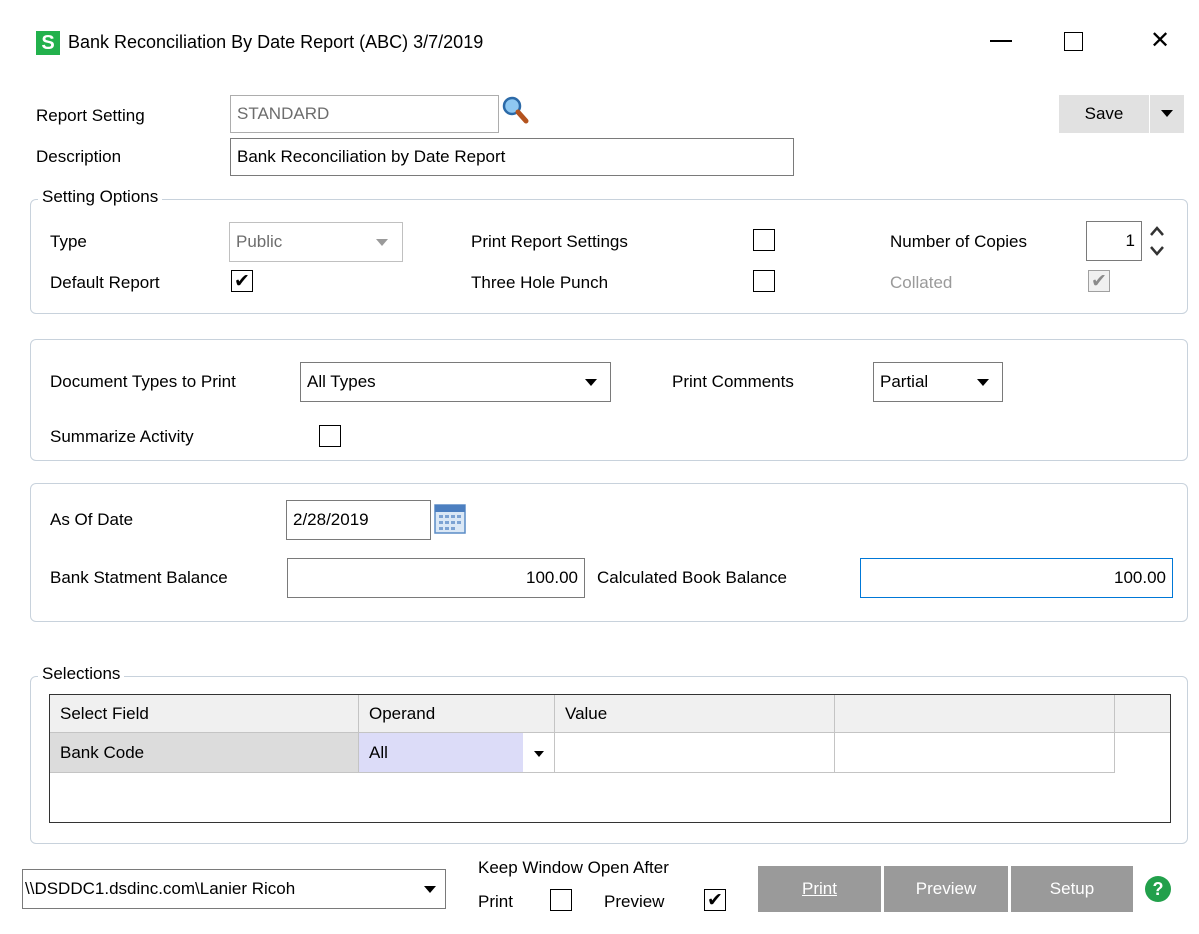 This screenshot has height=934, width=1199. Describe the element at coordinates (495, 901) in the screenshot. I see `keep-open-print-label: Print` at that location.